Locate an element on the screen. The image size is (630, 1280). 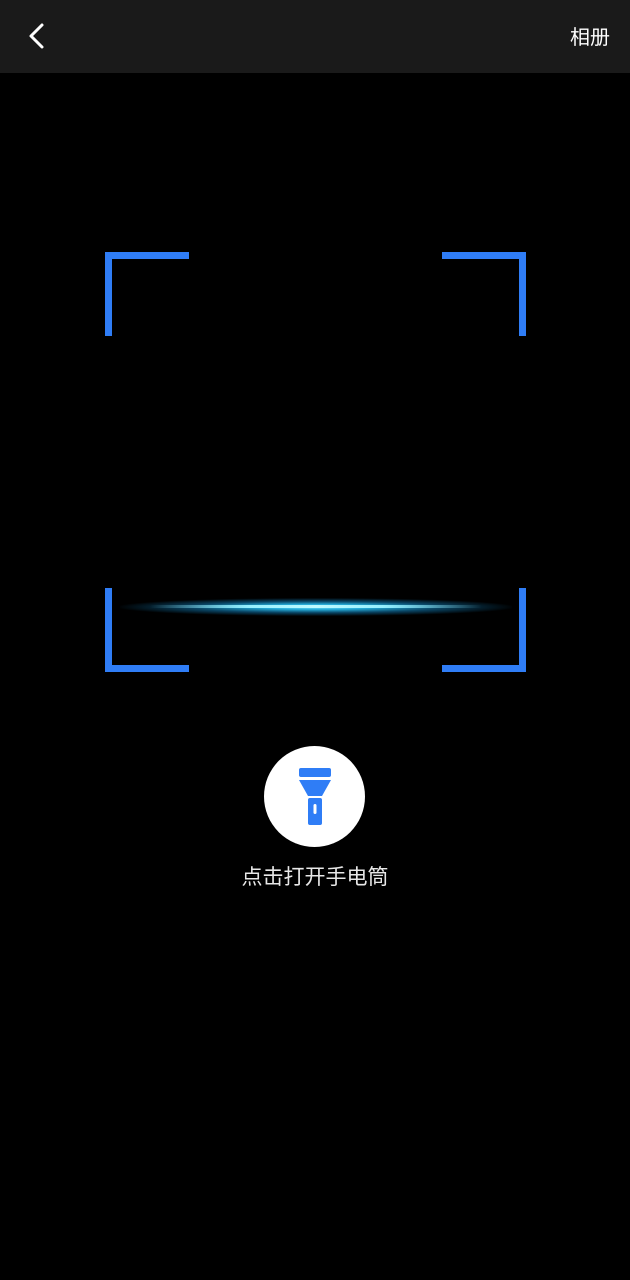
flashlight-label: 点击打开手电筒 is located at coordinates (315, 877).